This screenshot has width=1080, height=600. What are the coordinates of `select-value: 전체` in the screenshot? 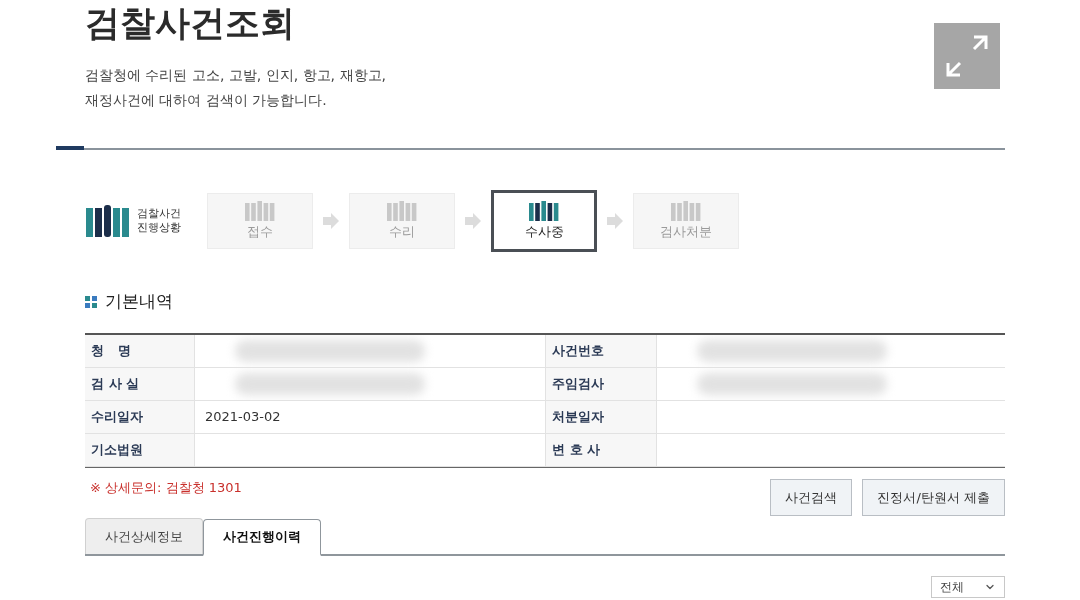 It's located at (952, 587).